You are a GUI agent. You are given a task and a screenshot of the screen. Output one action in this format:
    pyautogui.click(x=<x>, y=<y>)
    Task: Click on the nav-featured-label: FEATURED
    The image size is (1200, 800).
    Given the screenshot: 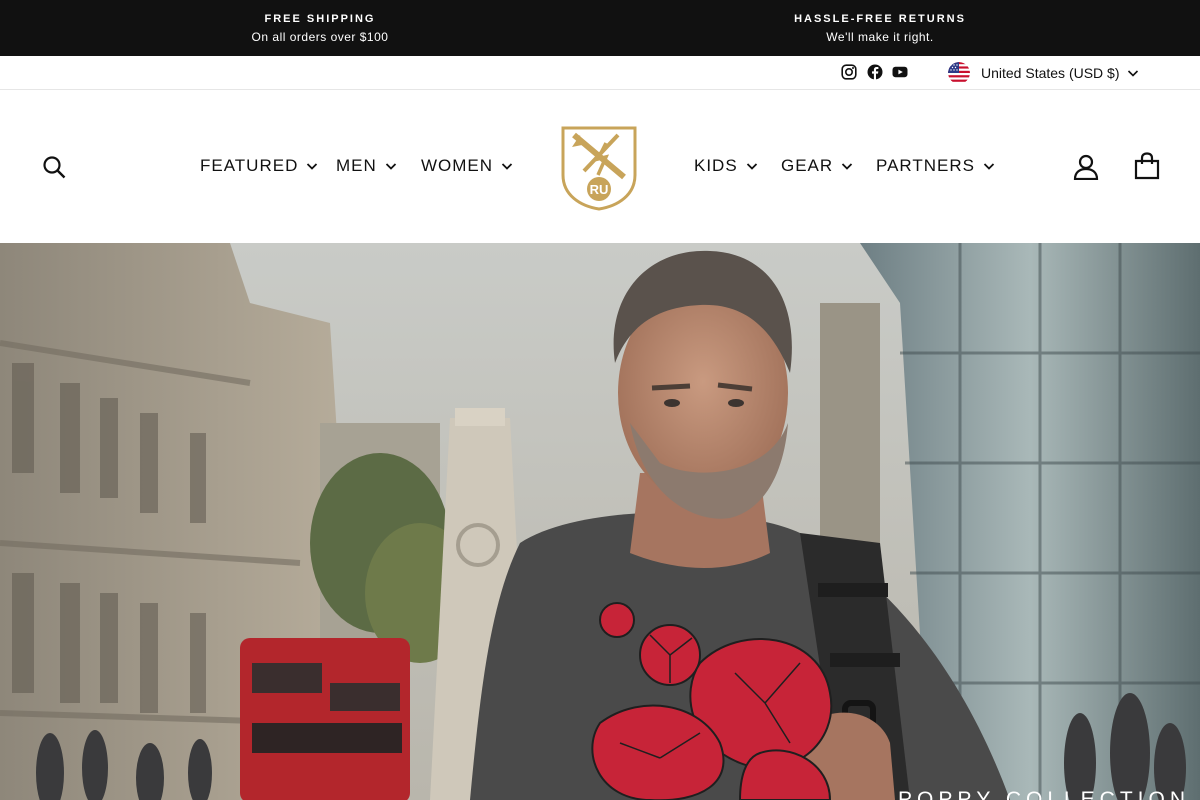 What is the action you would take?
    pyautogui.click(x=249, y=165)
    